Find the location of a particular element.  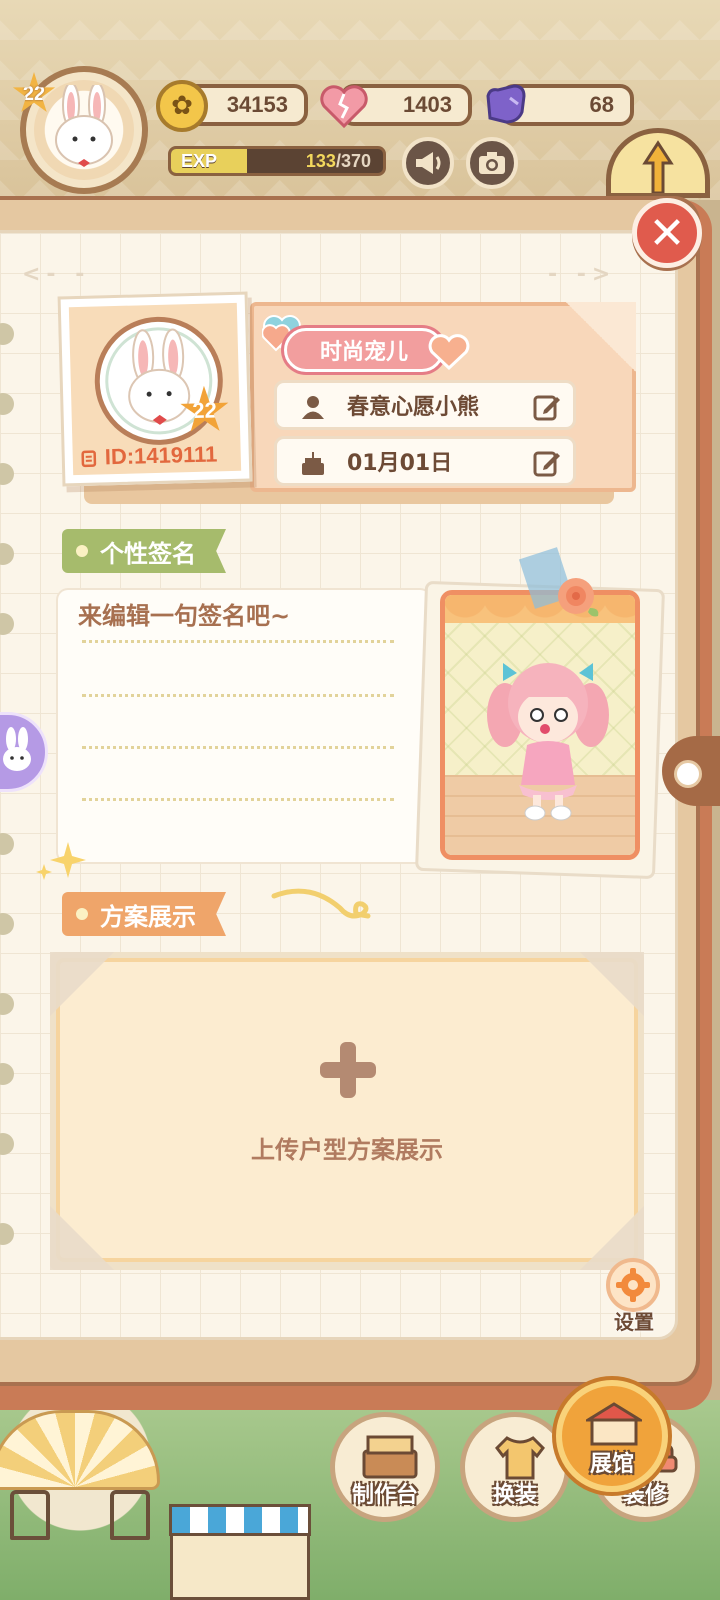

bunny-icon is located at coordinates (17, 749).